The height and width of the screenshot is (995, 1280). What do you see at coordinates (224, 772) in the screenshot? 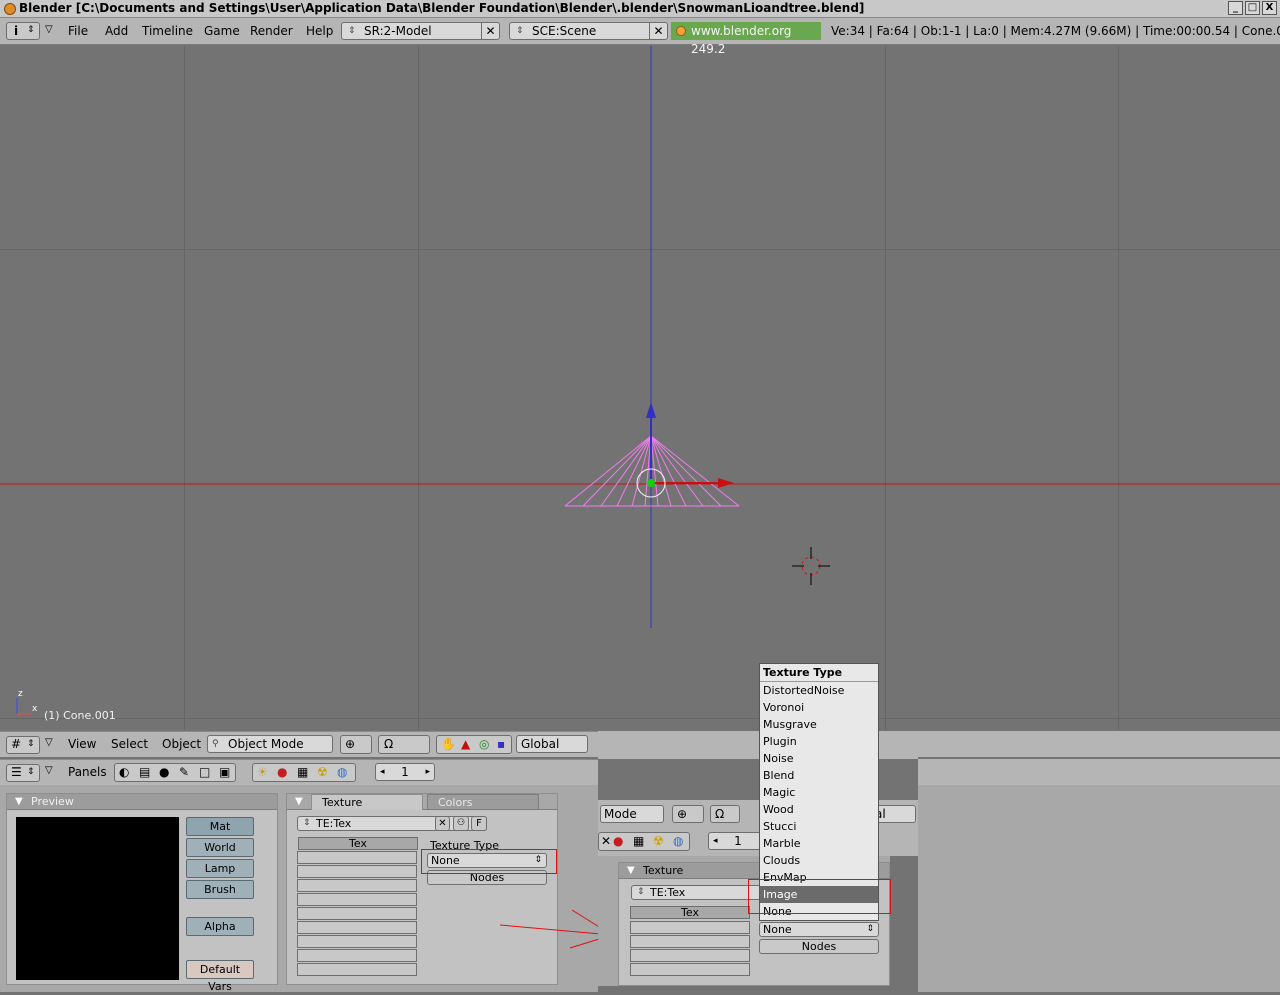
I see `scene-icon: ▣` at bounding box center [224, 772].